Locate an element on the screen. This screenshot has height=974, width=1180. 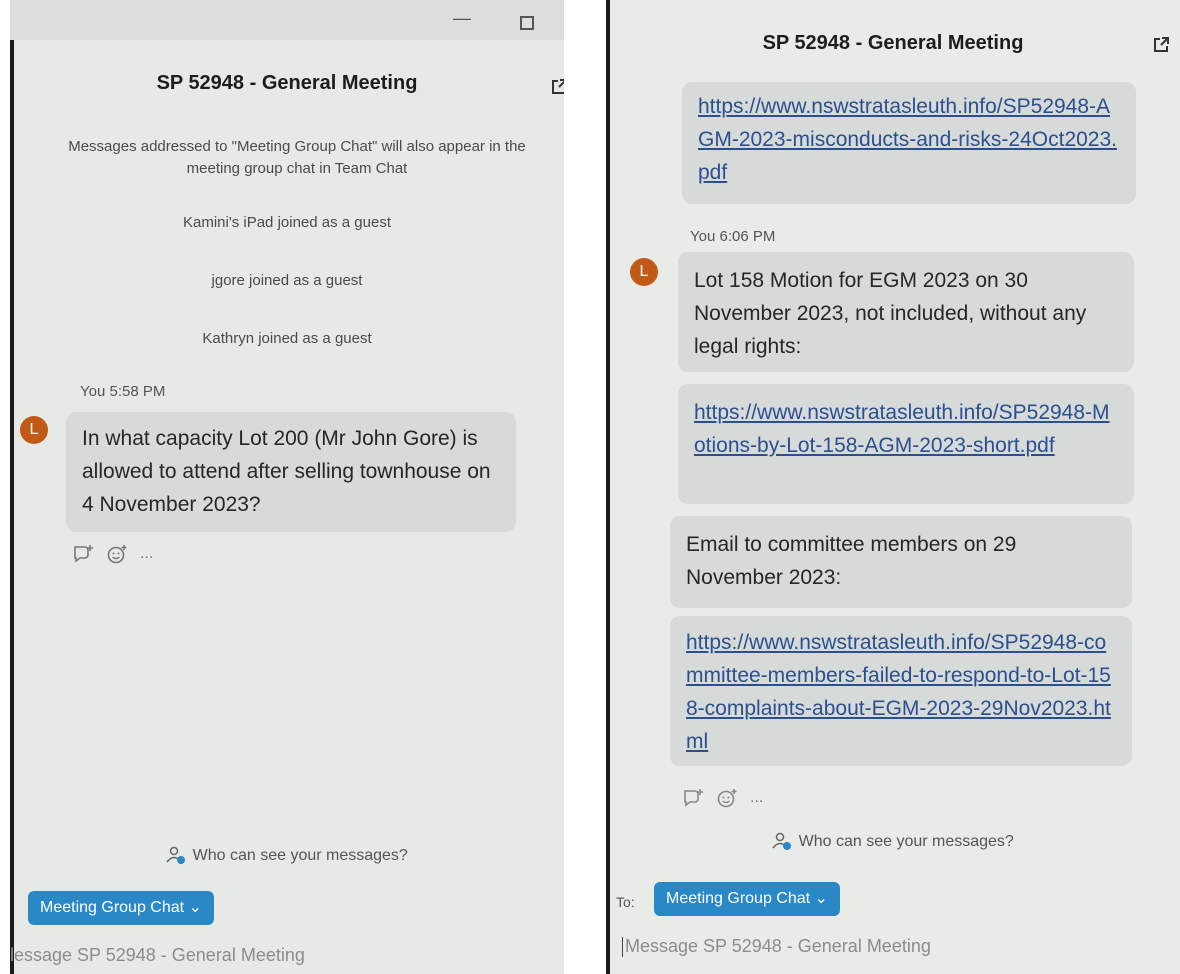
message-input: lessage SP 52948 - General Meeting is located at coordinates (157, 955).